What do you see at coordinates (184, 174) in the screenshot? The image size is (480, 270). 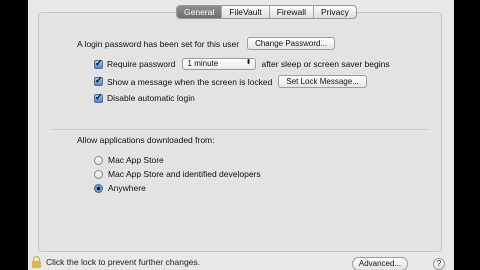 I see `radio-label: Mac App Store and identified developers` at bounding box center [184, 174].